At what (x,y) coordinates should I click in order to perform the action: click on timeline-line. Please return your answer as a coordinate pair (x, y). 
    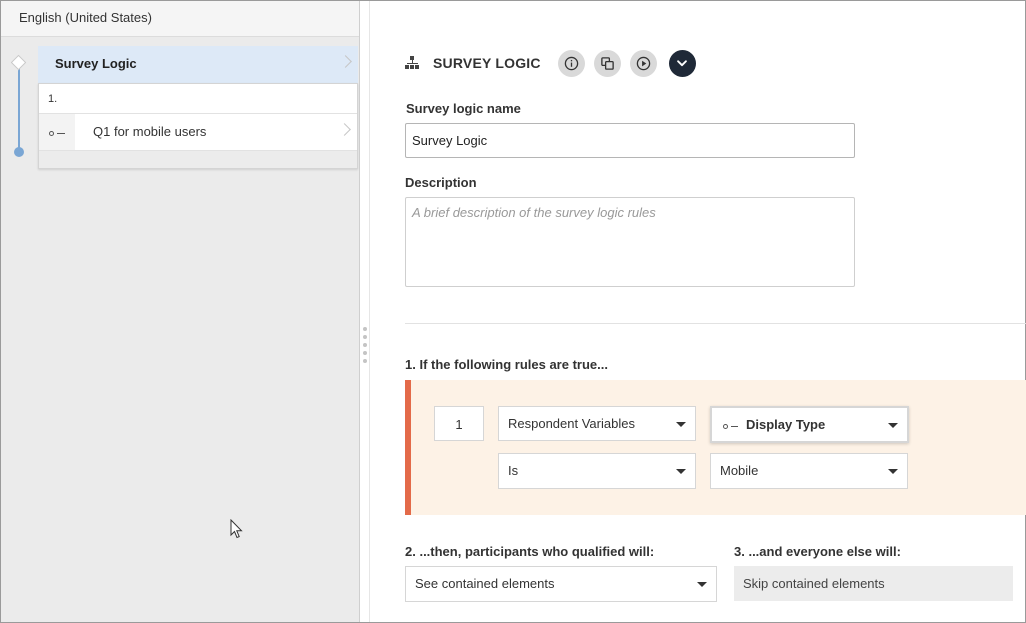
    Looking at the image, I should click on (19, 109).